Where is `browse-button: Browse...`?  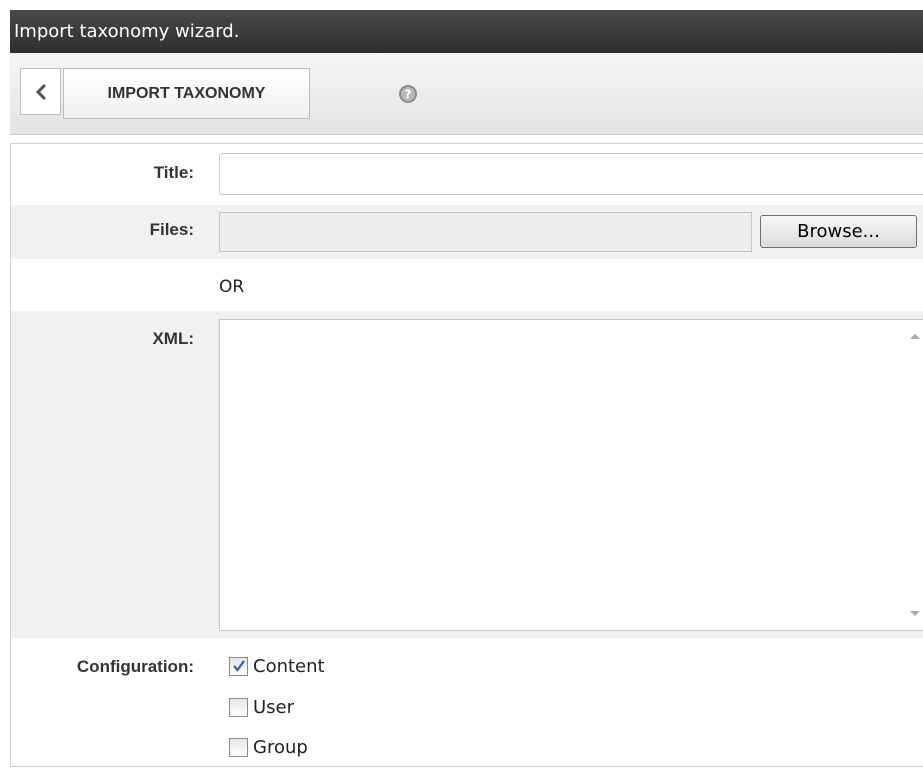
browse-button: Browse... is located at coordinates (838, 231).